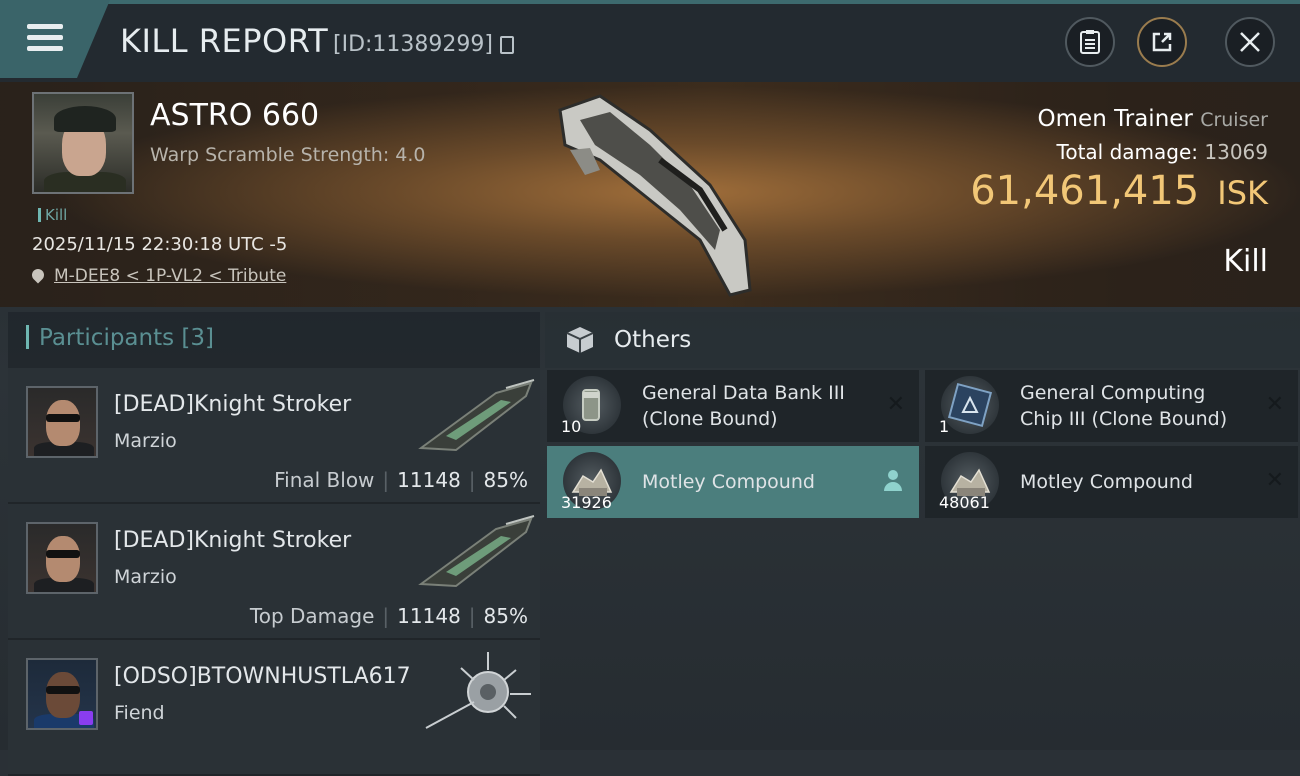 This screenshot has width=1300, height=776. What do you see at coordinates (324, 480) in the screenshot?
I see `participant-stat-label: Final Blow` at bounding box center [324, 480].